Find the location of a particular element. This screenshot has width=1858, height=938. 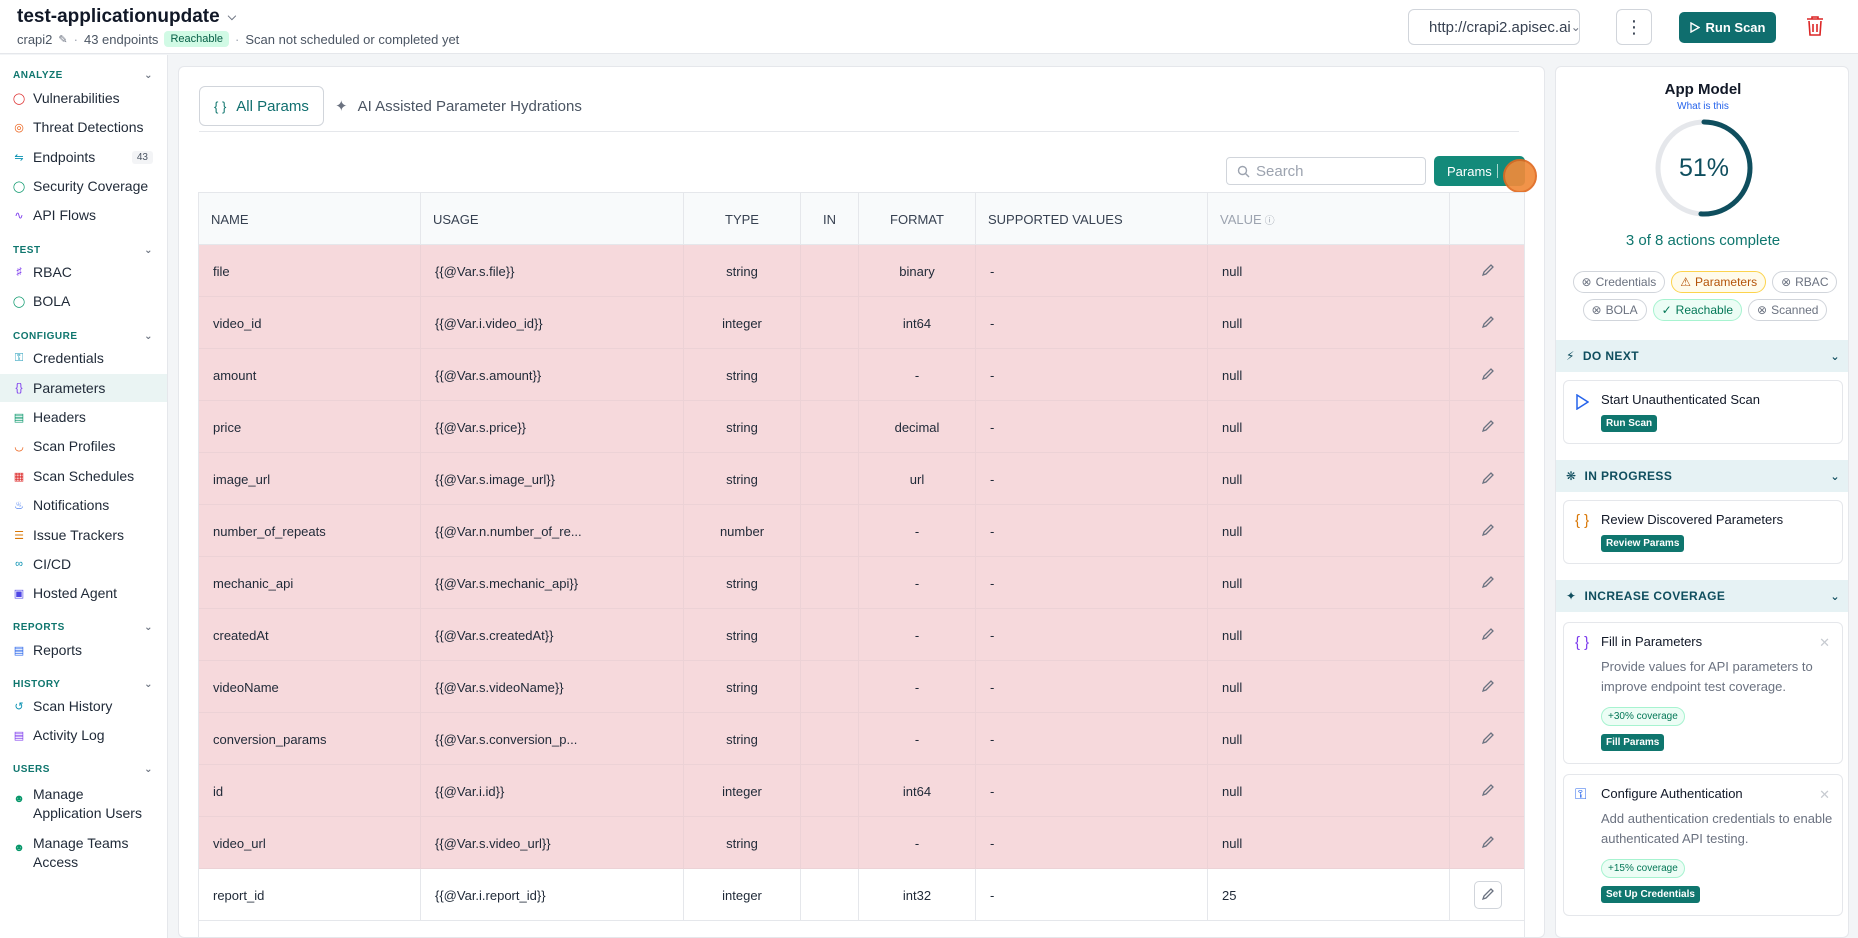

col-in: IN is located at coordinates (830, 219).